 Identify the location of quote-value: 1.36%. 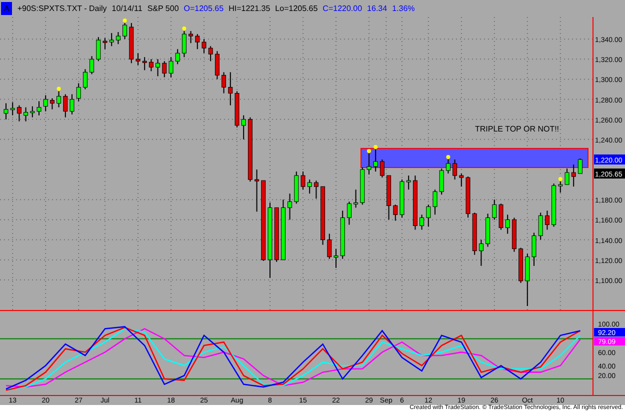
(403, 8).